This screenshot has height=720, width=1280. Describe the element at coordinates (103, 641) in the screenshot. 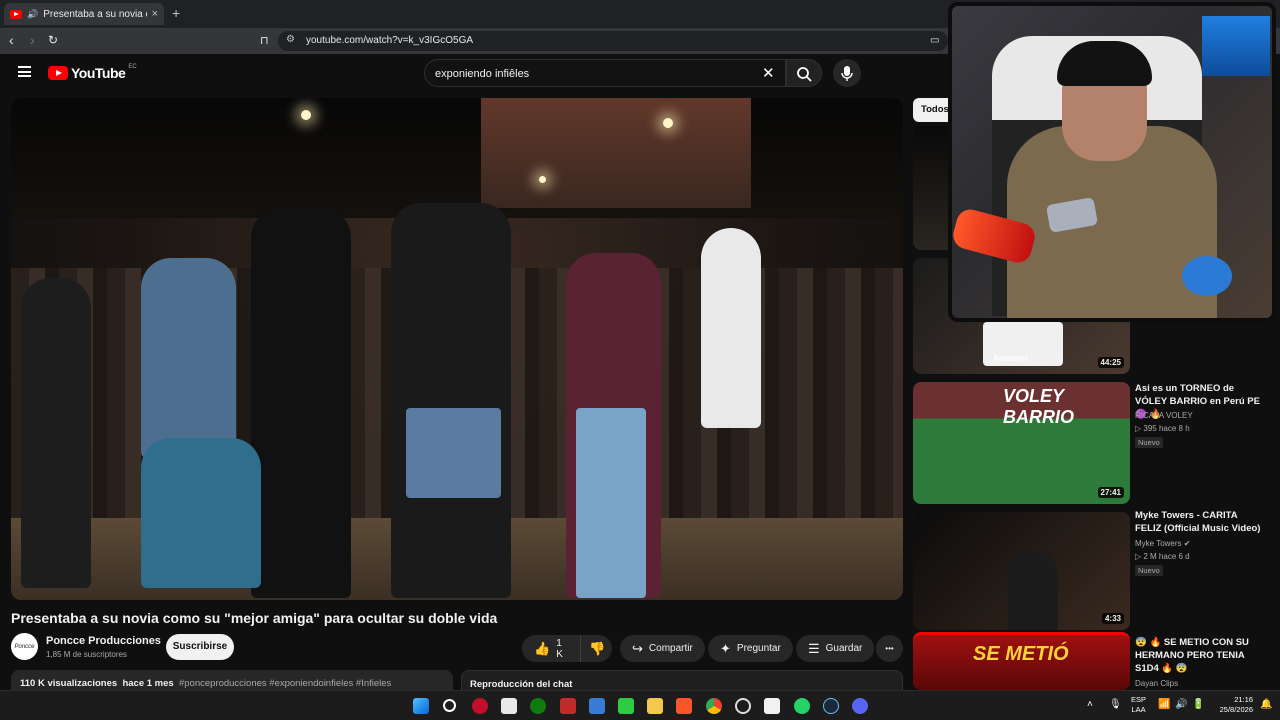

I see `channel-name: Poncce Producciones` at that location.